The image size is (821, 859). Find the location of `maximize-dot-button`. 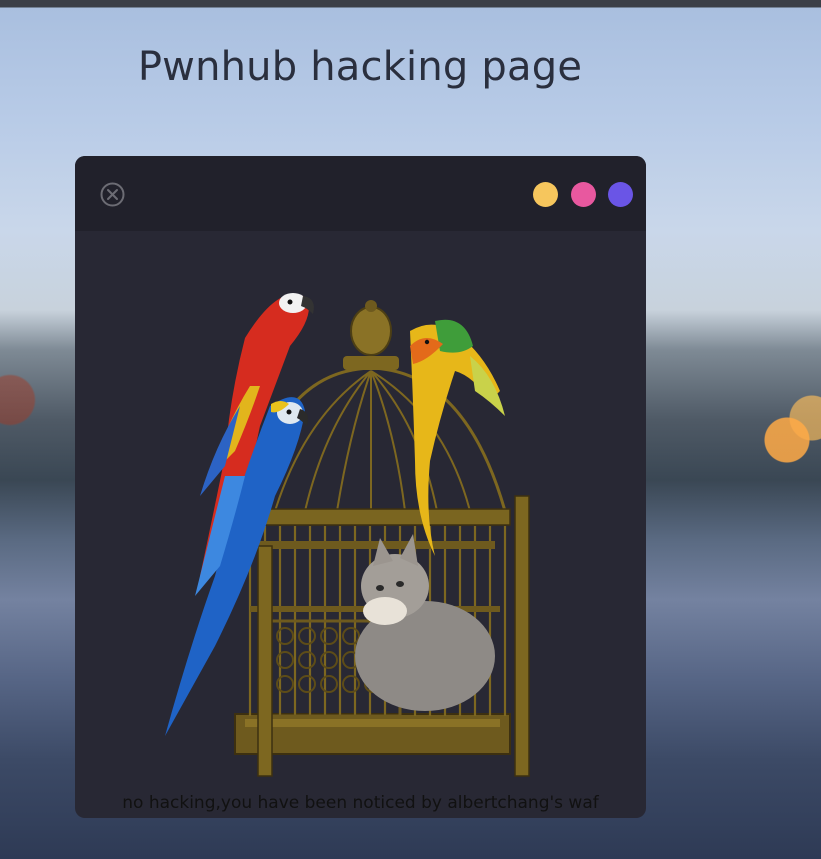

maximize-dot-button is located at coordinates (583, 194).